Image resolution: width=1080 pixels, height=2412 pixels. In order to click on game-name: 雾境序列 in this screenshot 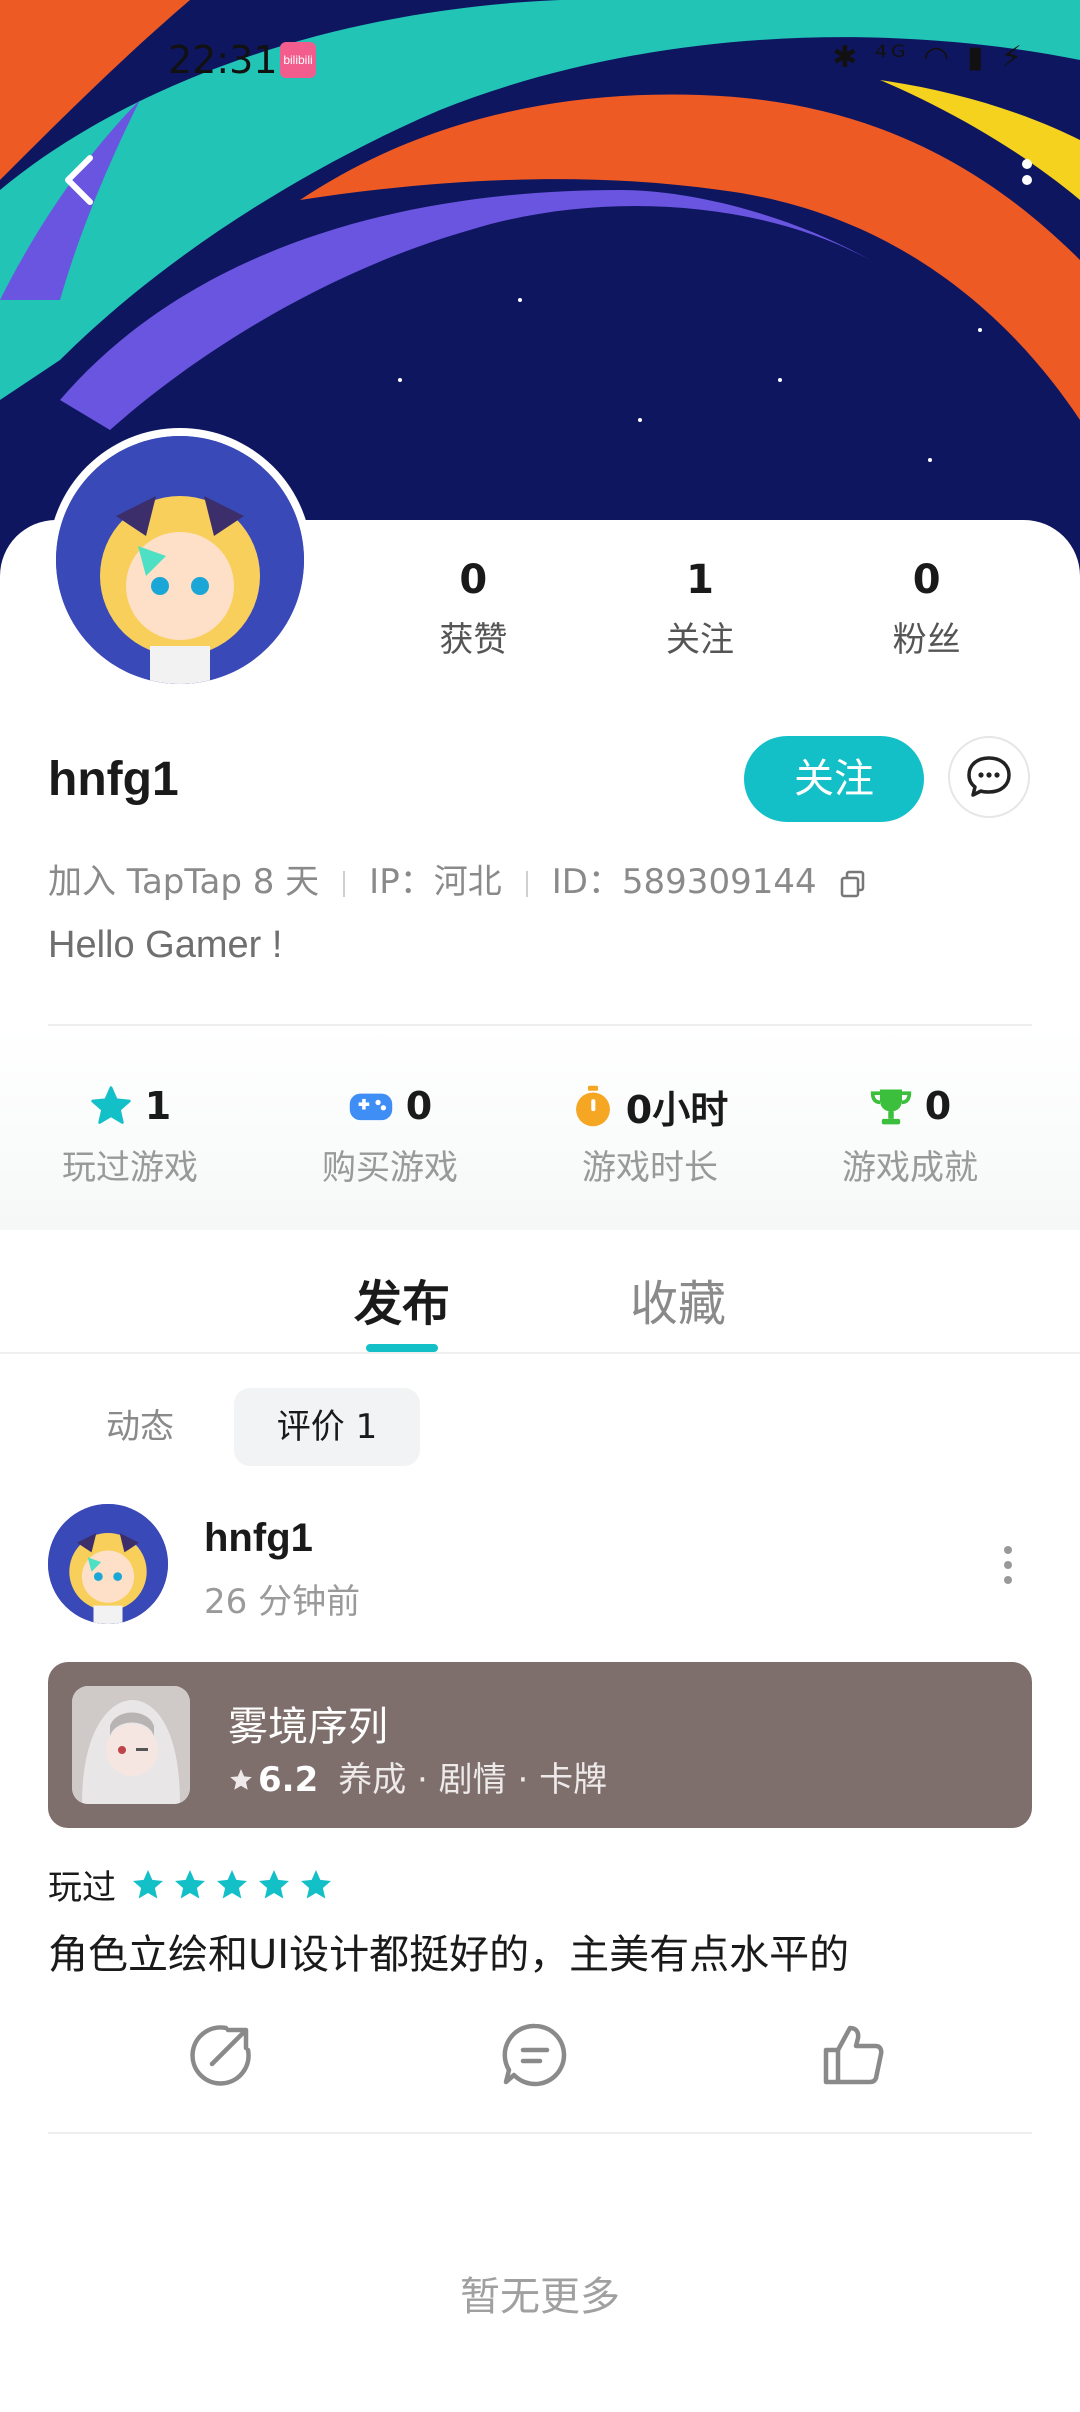, I will do `click(308, 1727)`.